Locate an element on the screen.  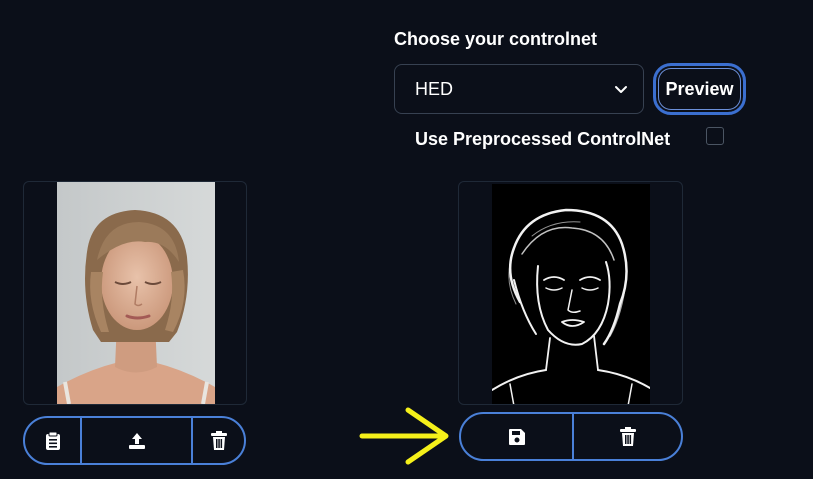
hed-edge-image is located at coordinates (571, 294).